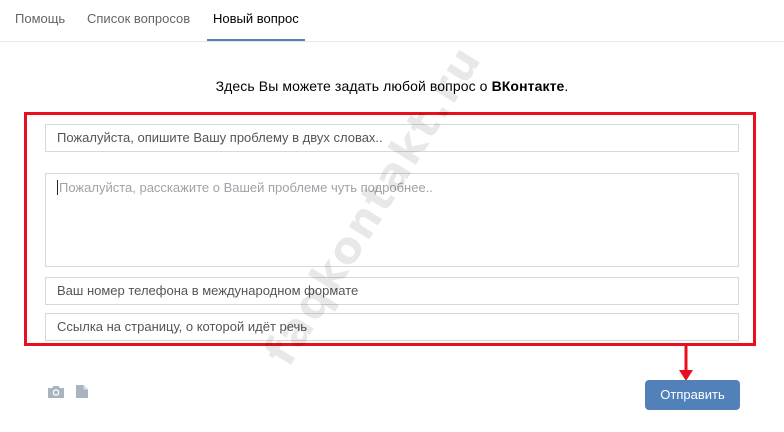  Describe the element at coordinates (40, 20) in the screenshot. I see `tab-help: Помощь` at that location.